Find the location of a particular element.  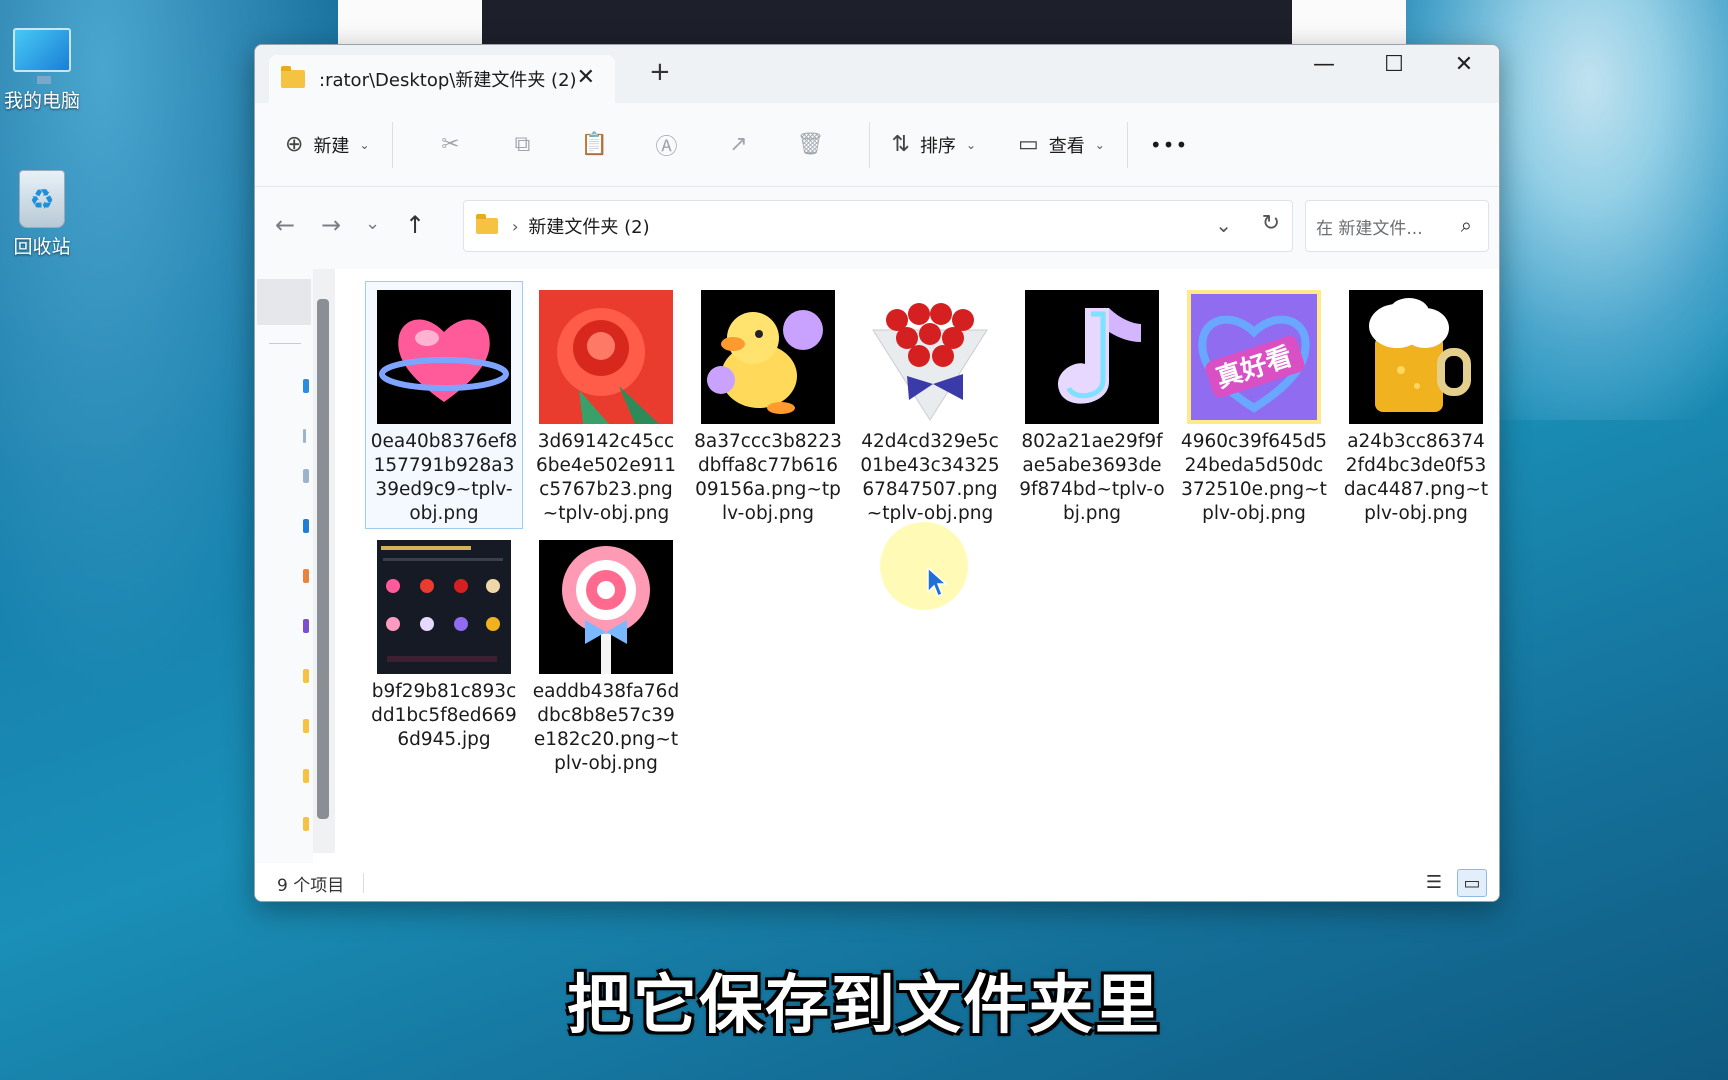

desktop-icon-recycle-bin: ♻ 回收站 is located at coordinates (42, 214).